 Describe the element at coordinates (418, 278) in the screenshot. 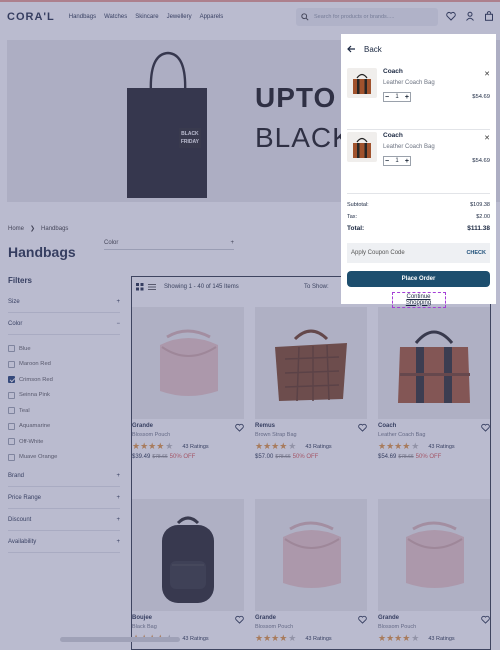

I see `place-order-button: Place Order` at that location.